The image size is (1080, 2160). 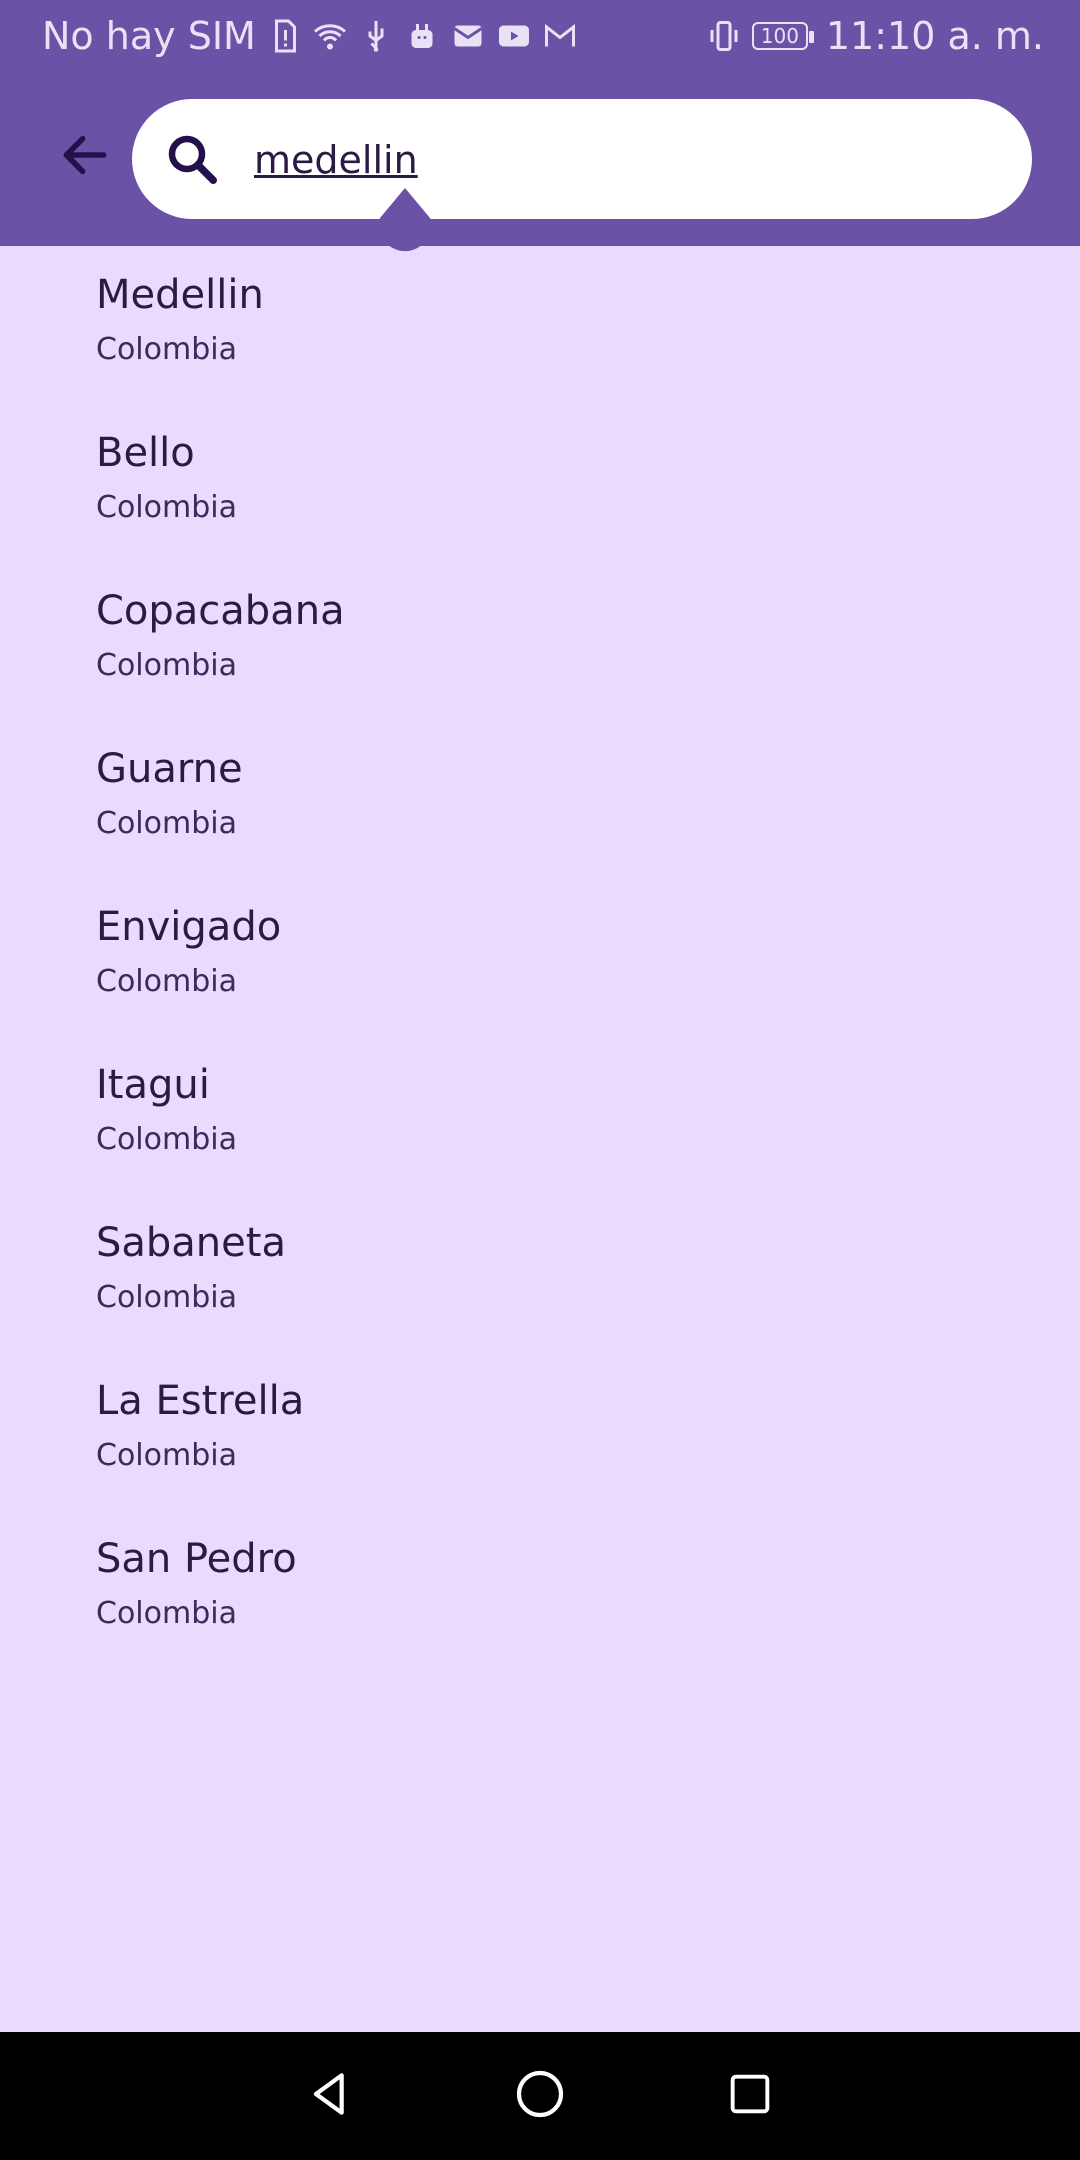 I want to click on back-arrow-icon, so click(x=85, y=157).